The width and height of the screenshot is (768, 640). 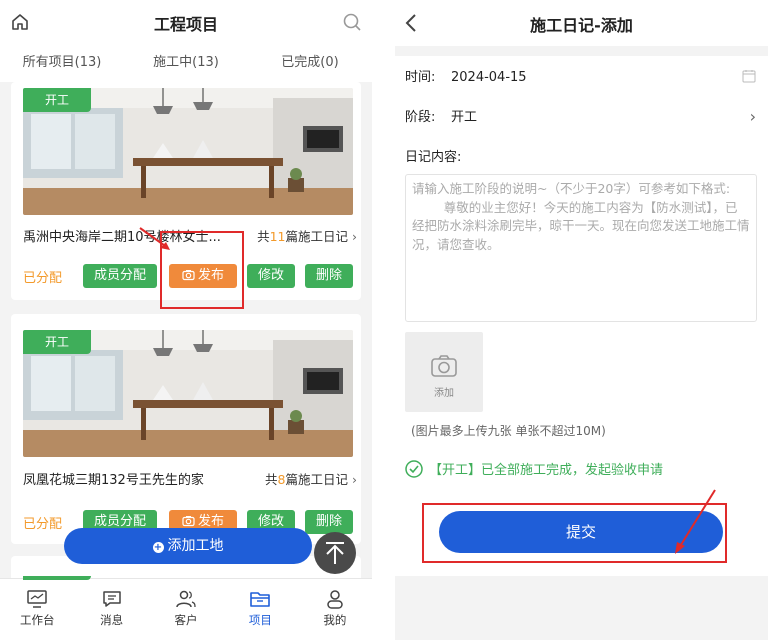 What do you see at coordinates (111, 599) in the screenshot?
I see `message-icon` at bounding box center [111, 599].